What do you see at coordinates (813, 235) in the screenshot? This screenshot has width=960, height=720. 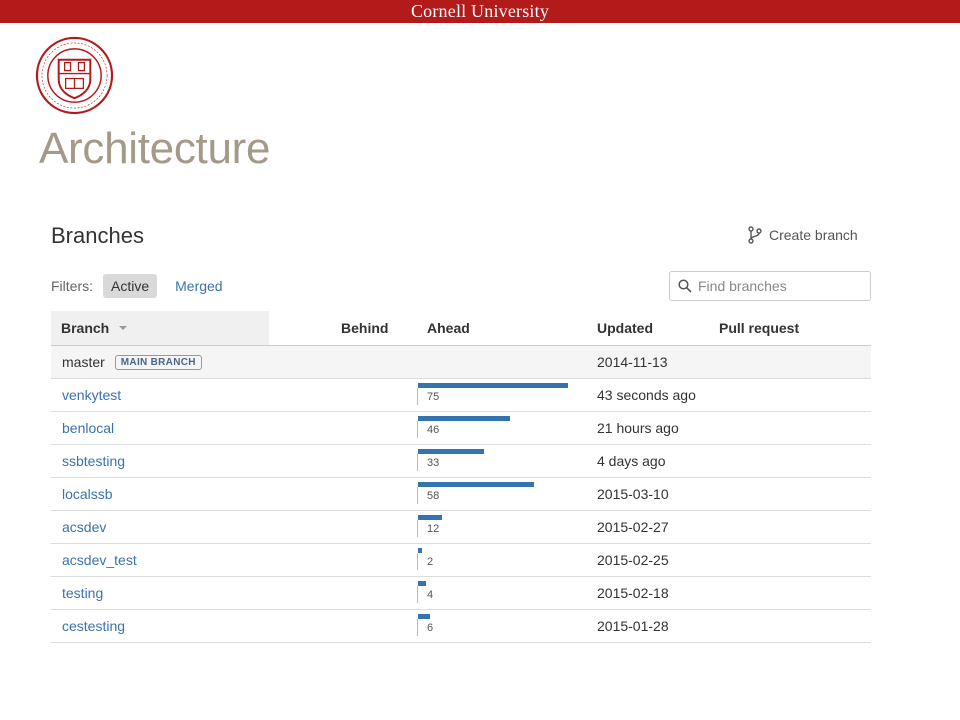 I see `create-branch-label: Create branch` at bounding box center [813, 235].